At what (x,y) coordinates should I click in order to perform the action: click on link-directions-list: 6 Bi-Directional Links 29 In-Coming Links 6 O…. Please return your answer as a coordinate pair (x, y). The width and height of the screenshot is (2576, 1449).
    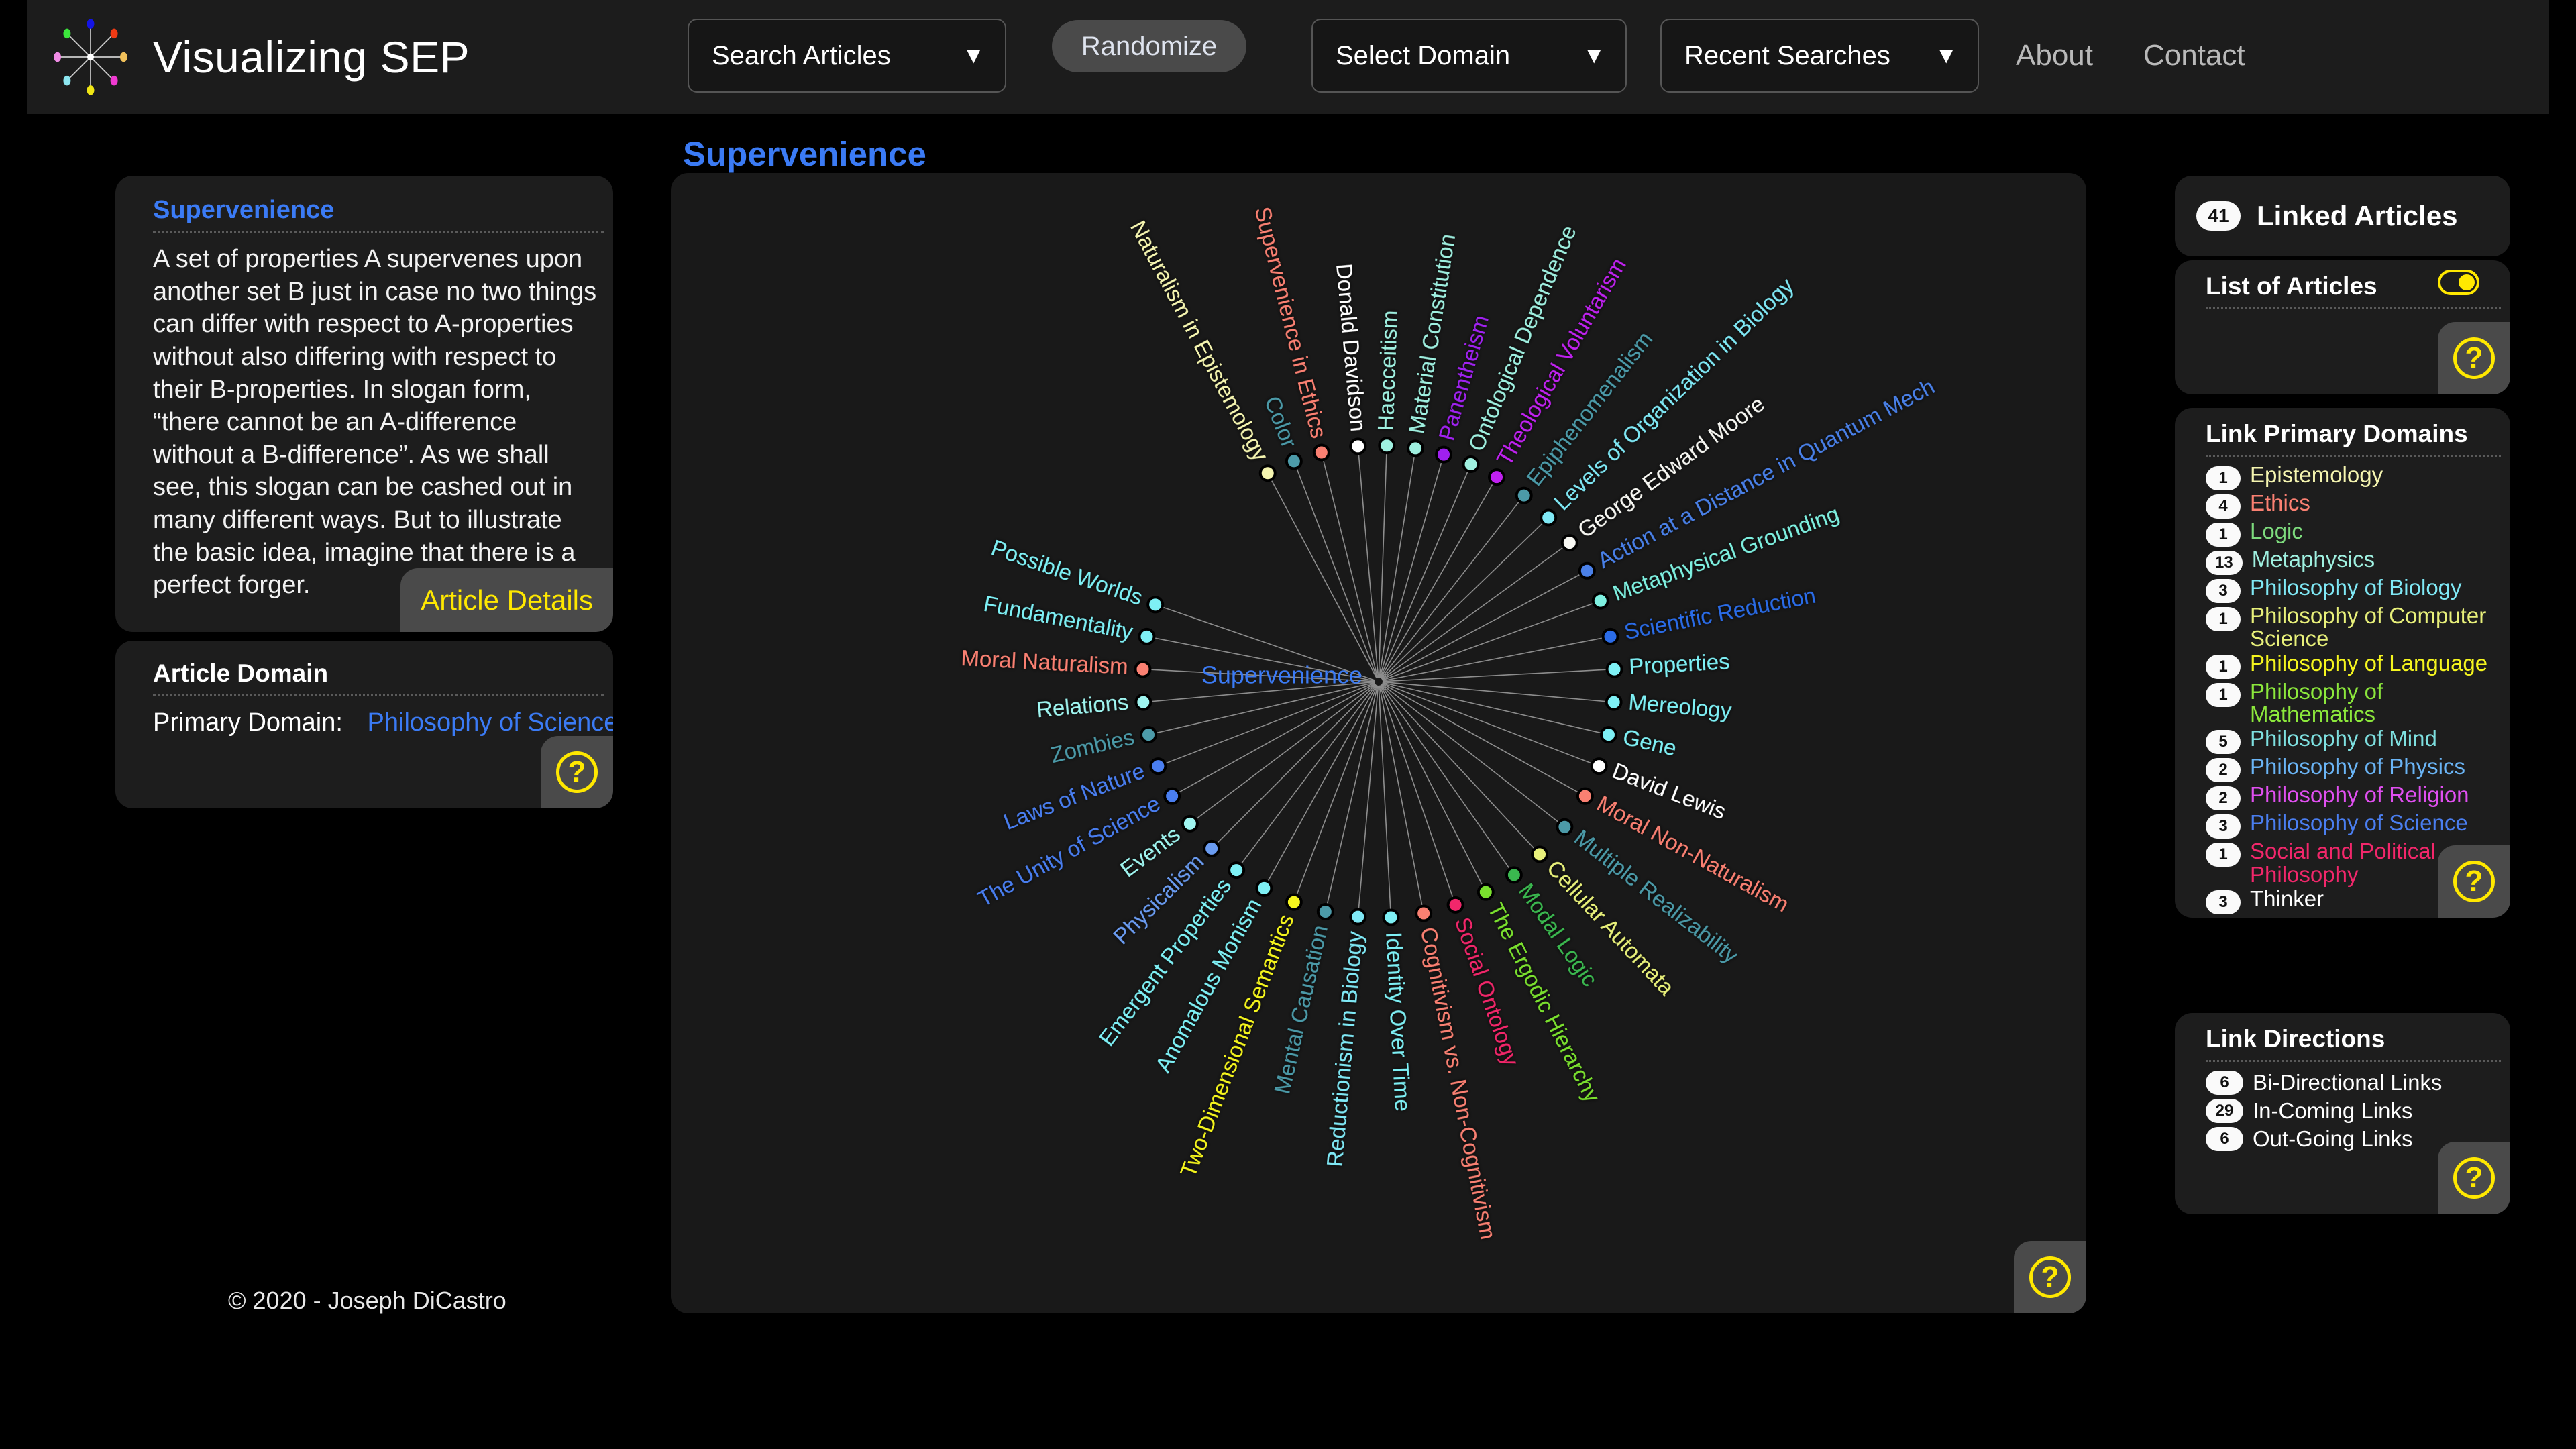
    Looking at the image, I should click on (2358, 1111).